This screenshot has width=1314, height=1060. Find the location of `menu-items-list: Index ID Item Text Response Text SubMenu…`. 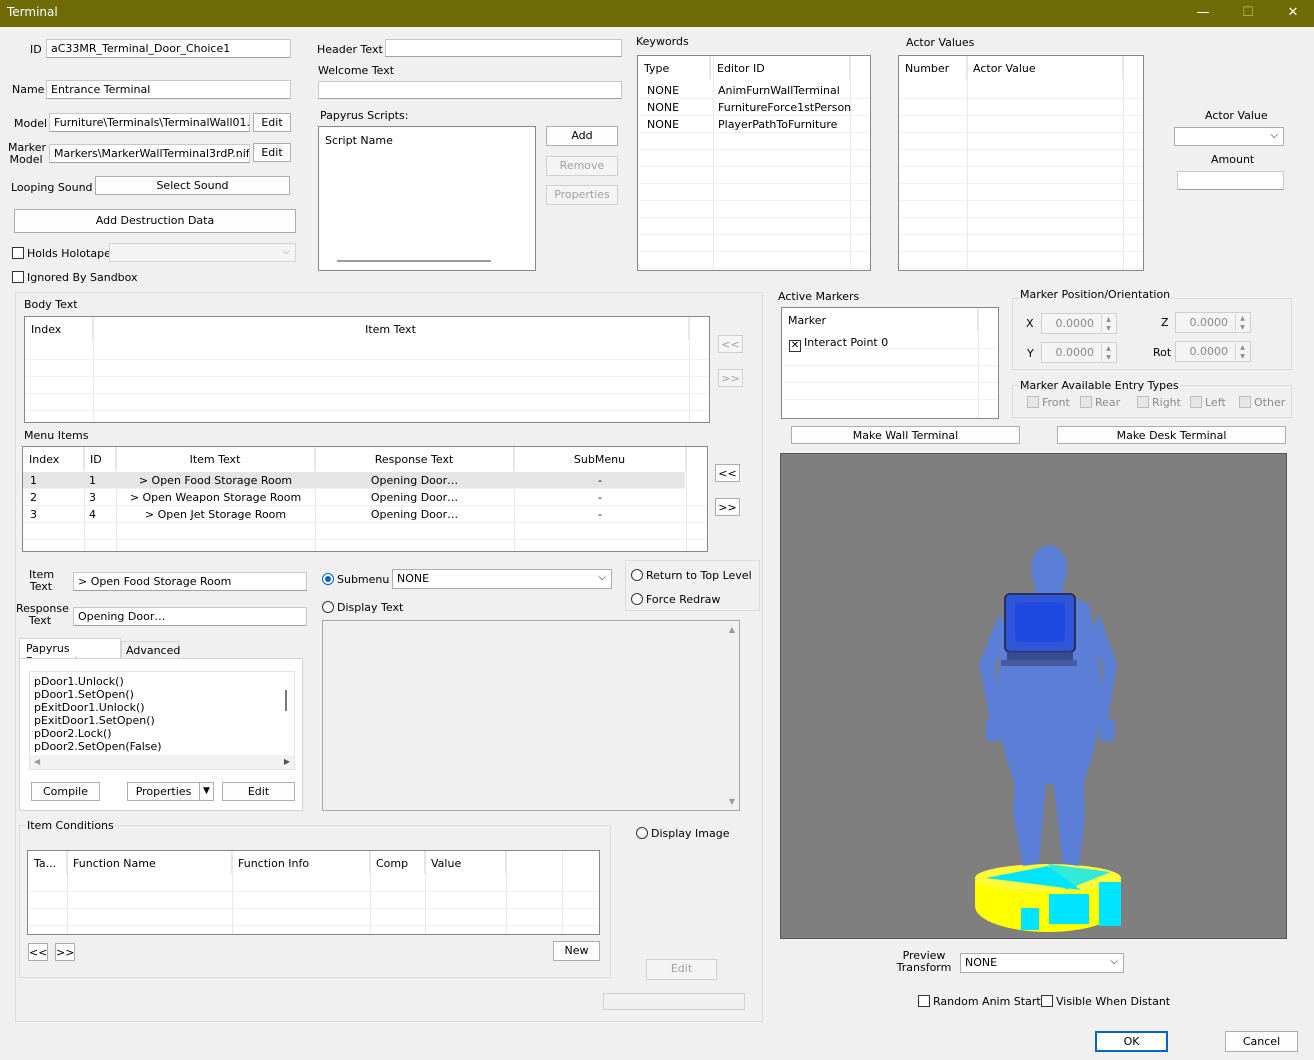

menu-items-list: Index ID Item Text Response Text SubMenu… is located at coordinates (365, 499).